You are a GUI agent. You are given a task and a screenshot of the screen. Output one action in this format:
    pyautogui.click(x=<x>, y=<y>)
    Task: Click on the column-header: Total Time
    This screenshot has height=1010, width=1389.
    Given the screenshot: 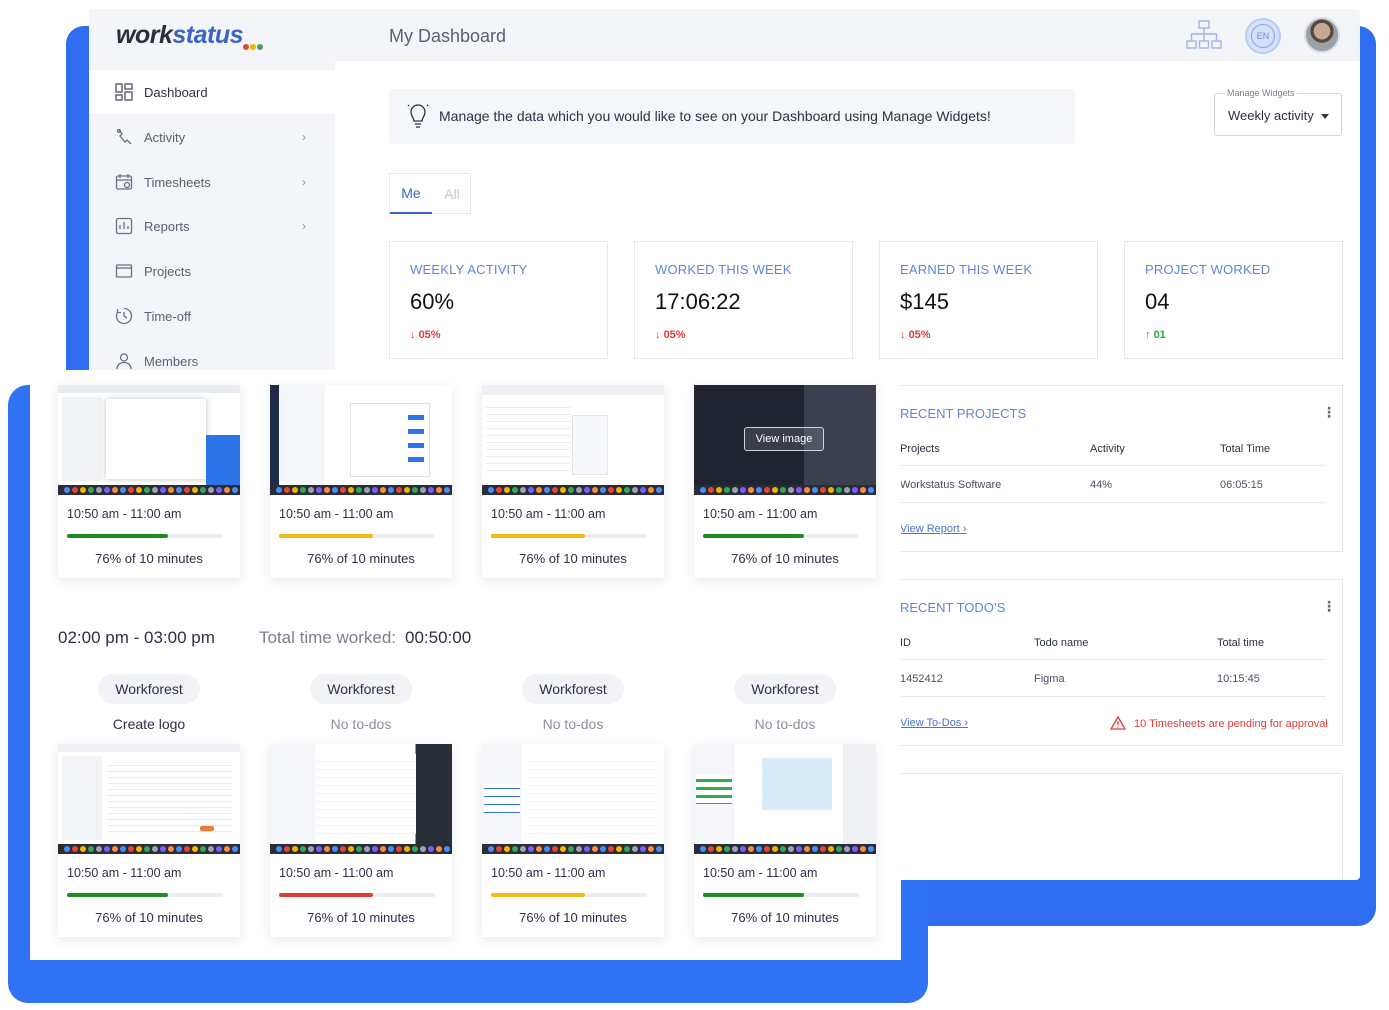 What is the action you would take?
    pyautogui.click(x=1245, y=449)
    